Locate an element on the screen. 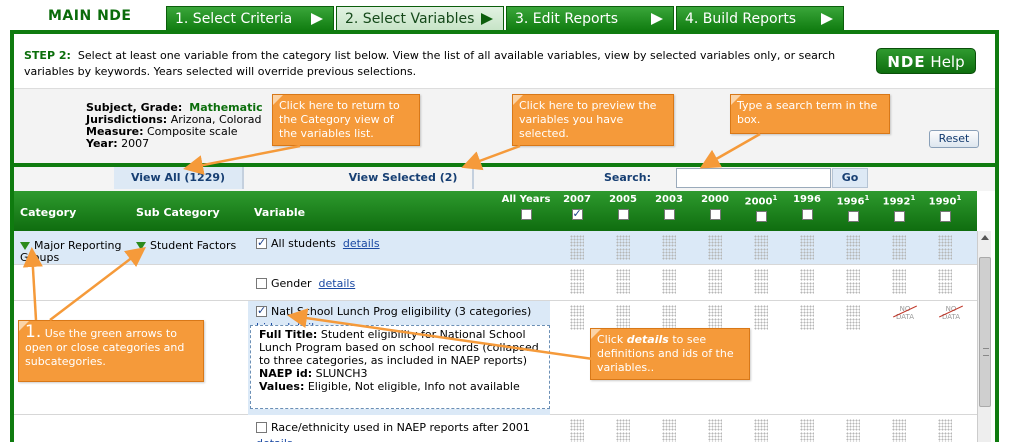 The height and width of the screenshot is (442, 1010). year-checkbox-2000 is located at coordinates (715, 214).